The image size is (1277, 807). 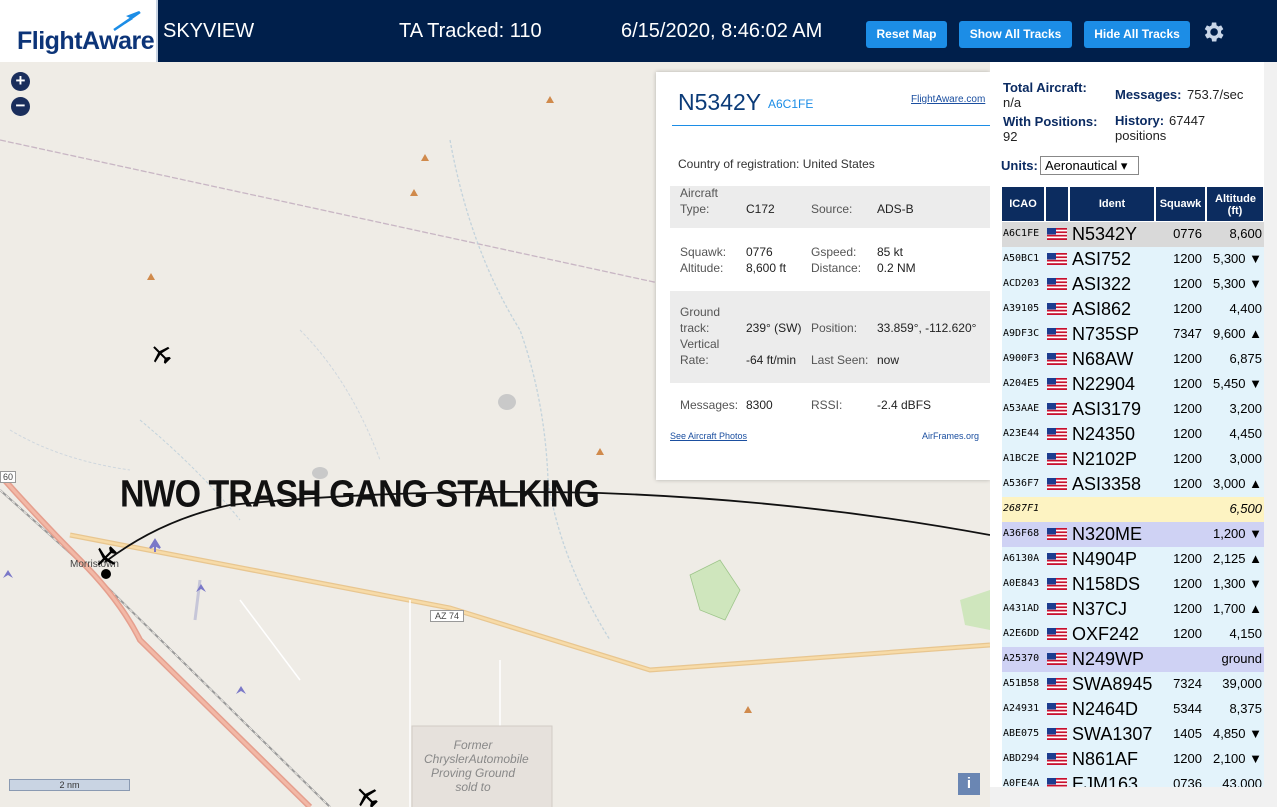 What do you see at coordinates (1021, 583) in the screenshot?
I see `row-icao: A0E843` at bounding box center [1021, 583].